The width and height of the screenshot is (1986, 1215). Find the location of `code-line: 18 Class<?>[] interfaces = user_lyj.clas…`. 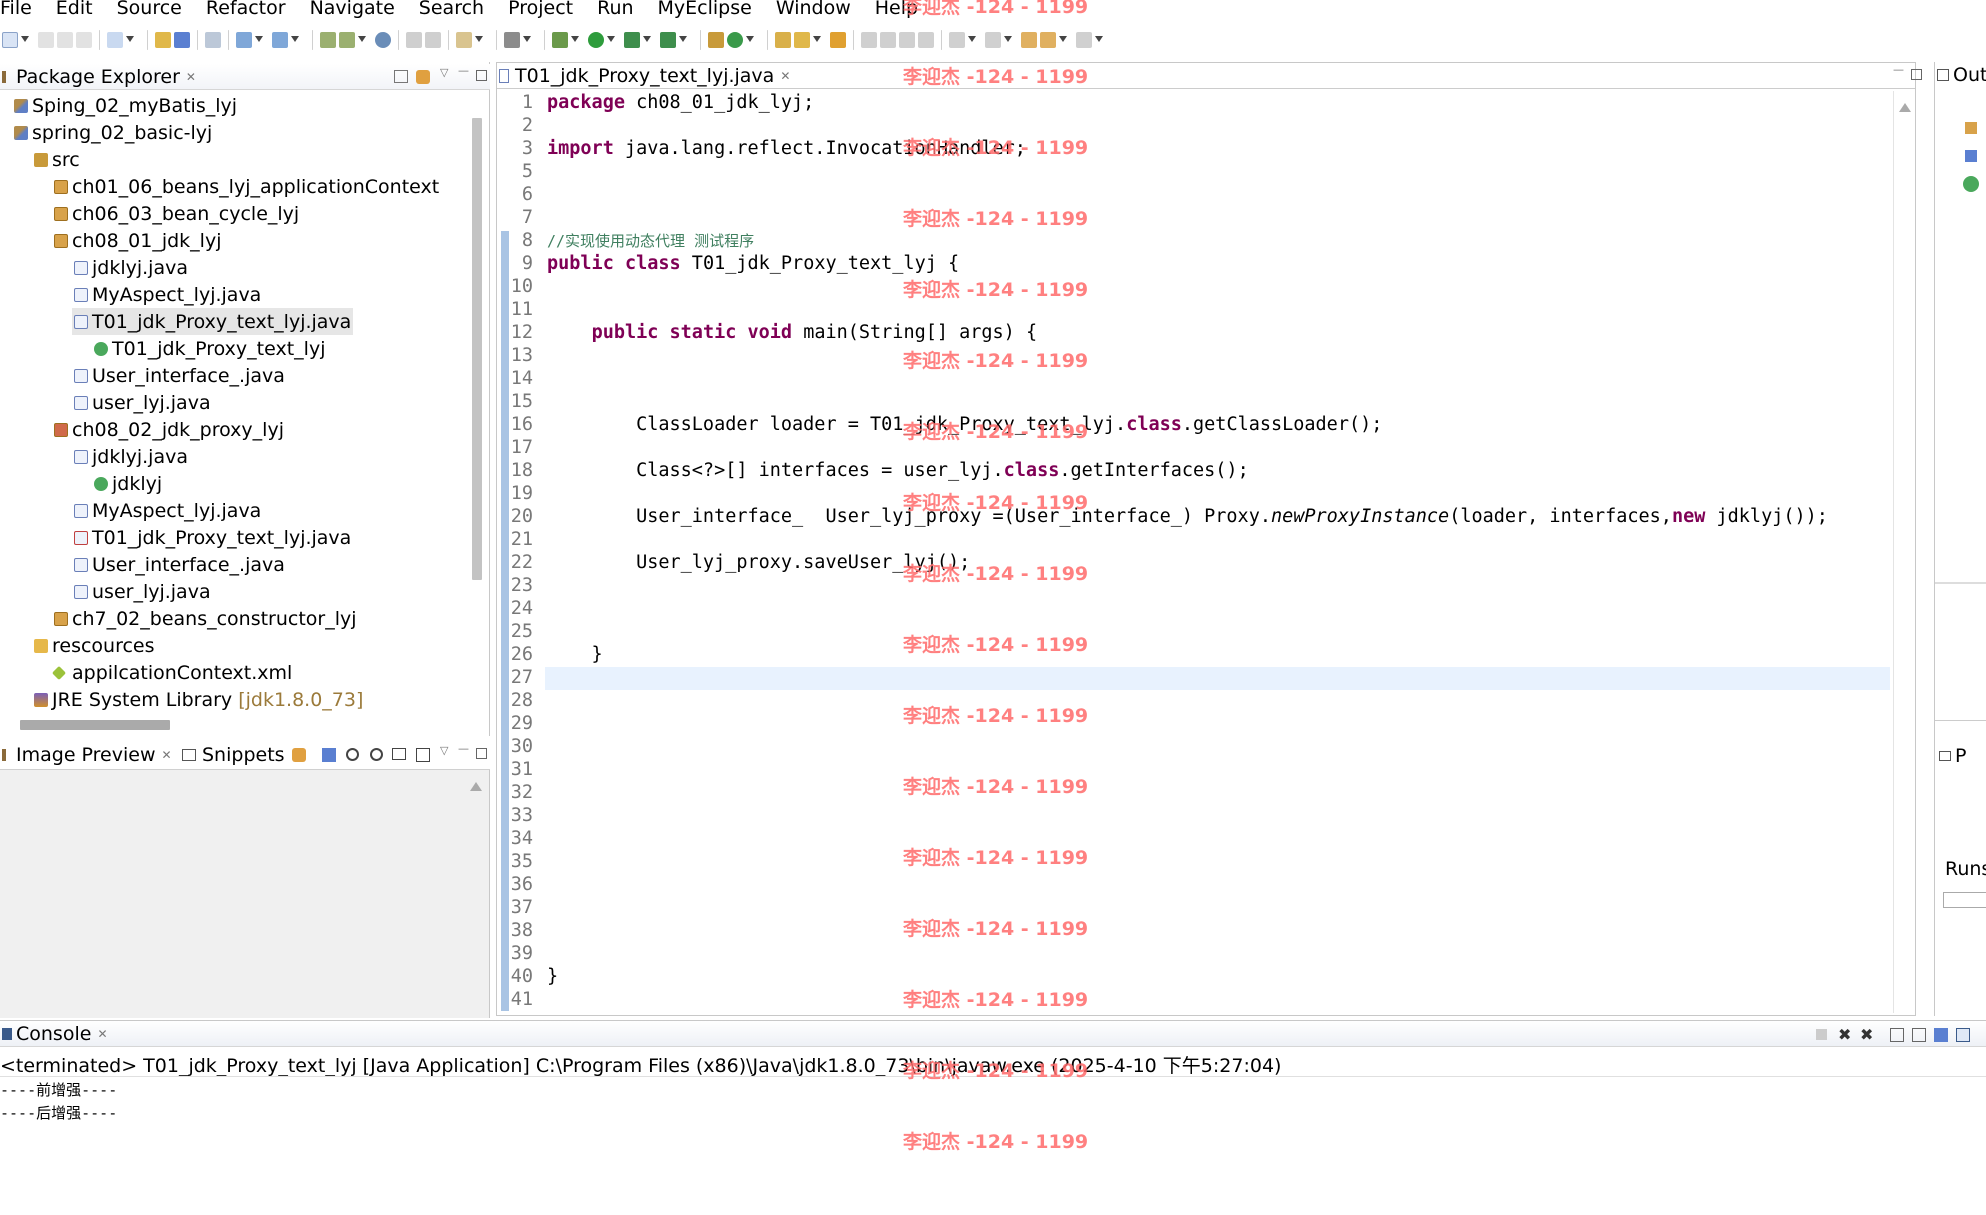

code-line: 18 Class<?>[] interfaces = user_lyj.clas… is located at coordinates (1206, 470).